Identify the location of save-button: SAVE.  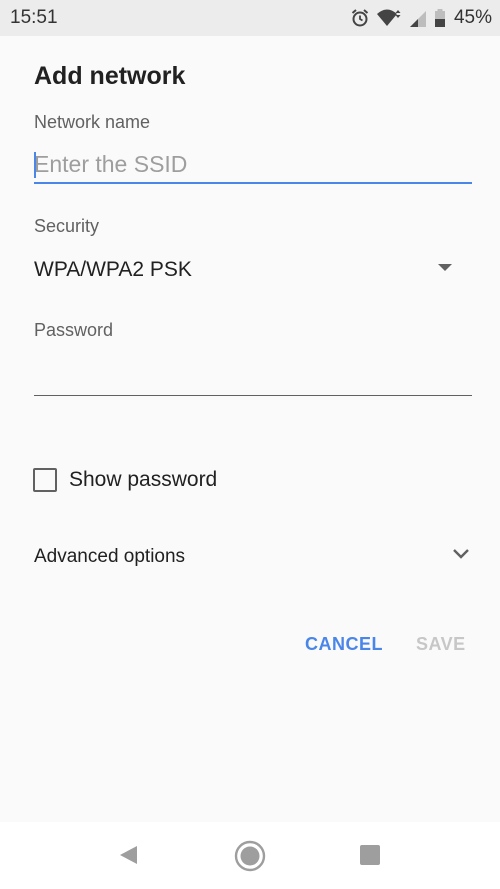
(441, 644).